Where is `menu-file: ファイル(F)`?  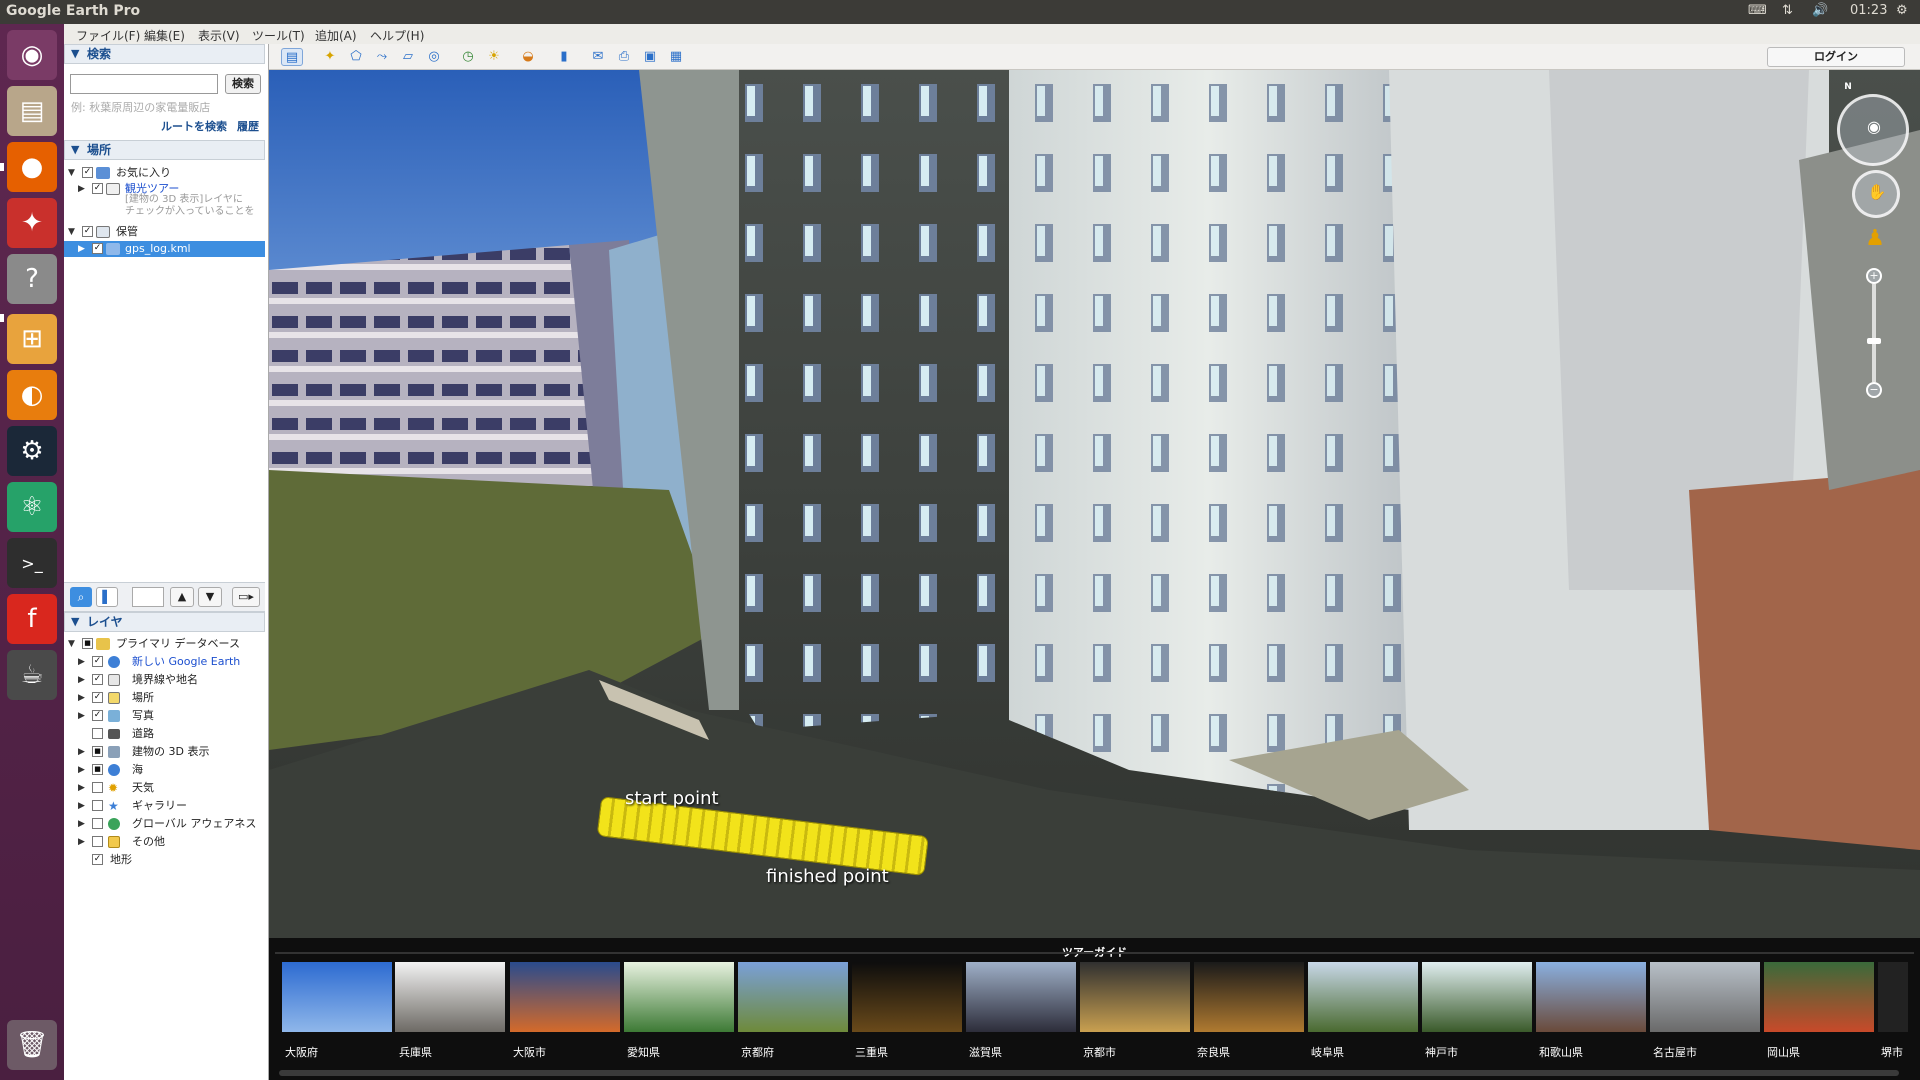 menu-file: ファイル(F) is located at coordinates (108, 35).